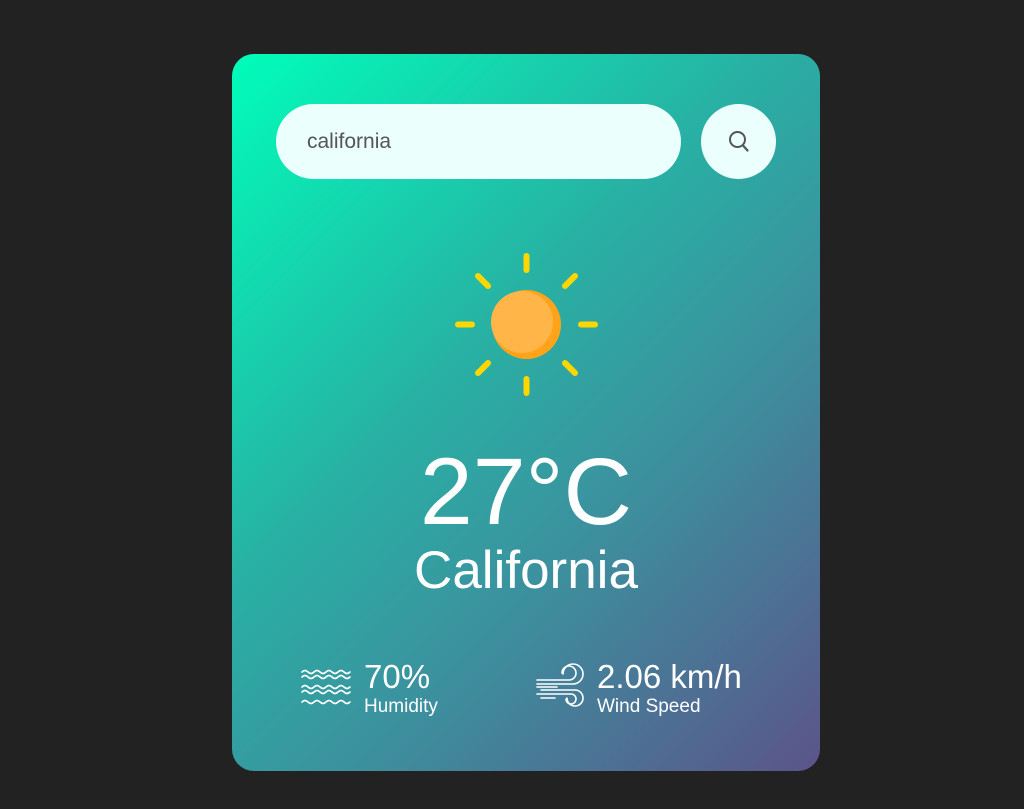 This screenshot has height=809, width=1024. I want to click on search-icon, so click(738, 141).